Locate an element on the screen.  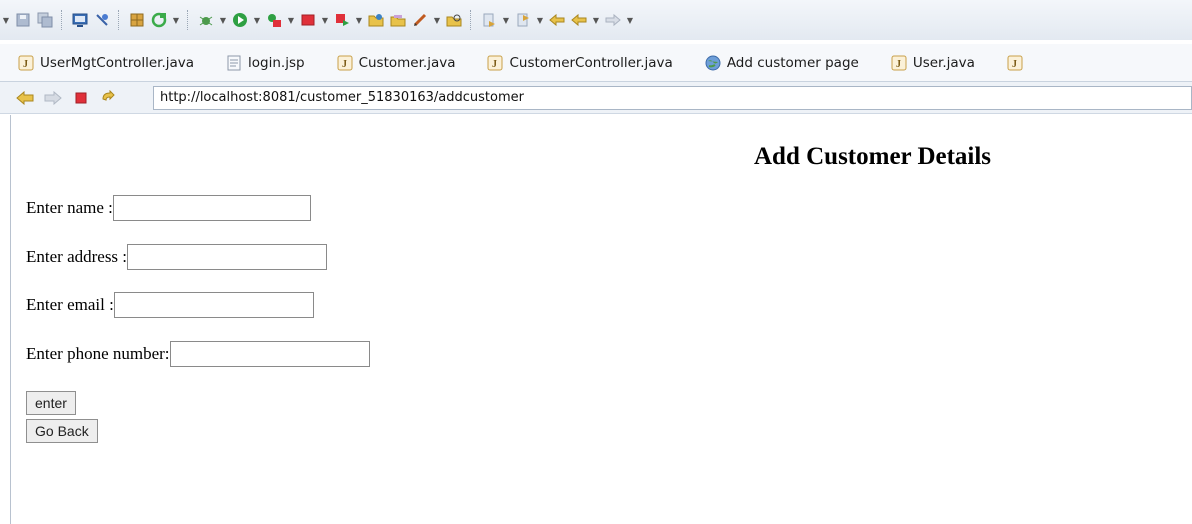
tab-label: User.java is located at coordinates (943, 62).